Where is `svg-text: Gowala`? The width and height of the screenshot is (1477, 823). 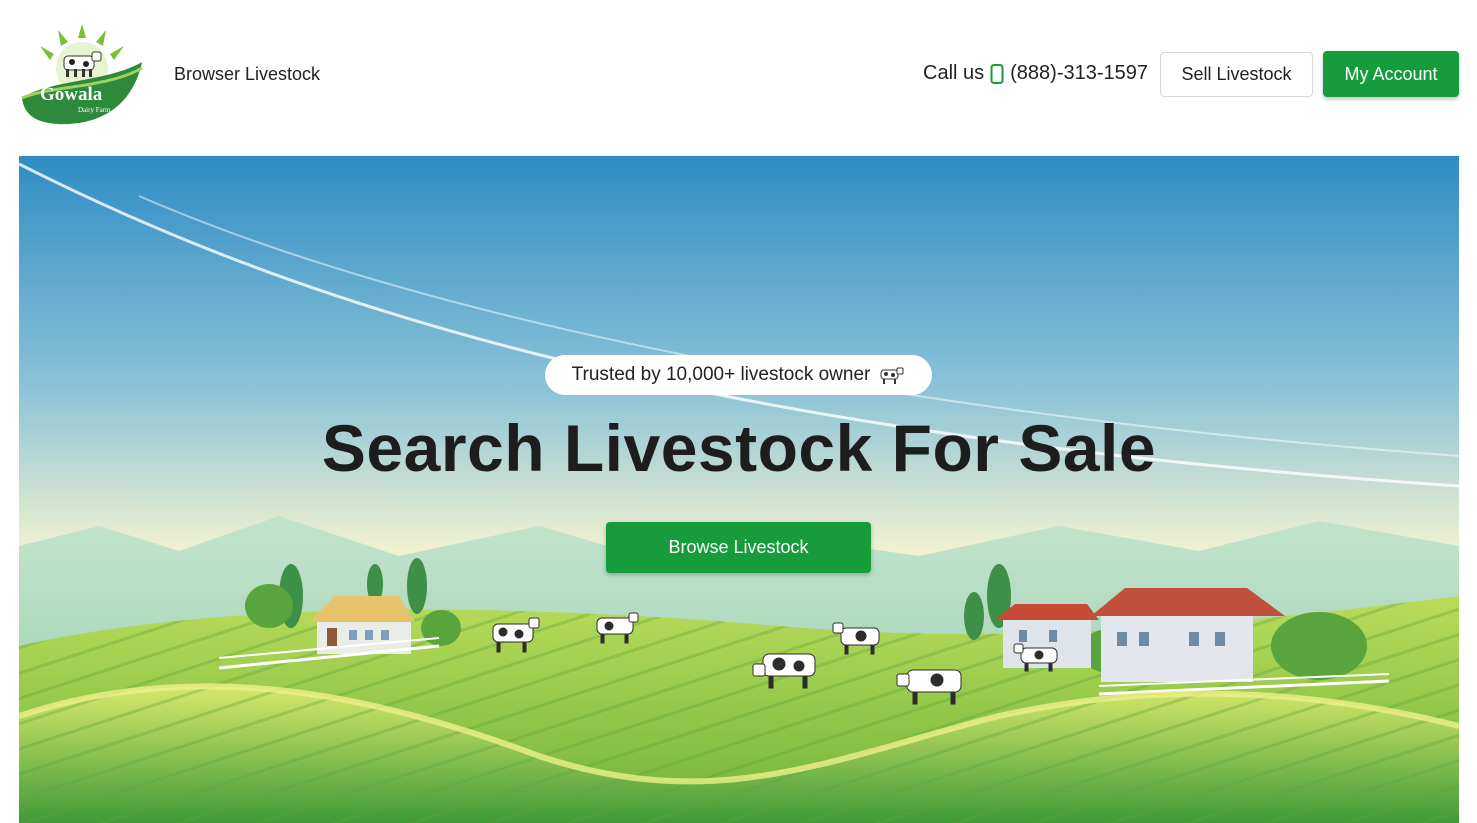
svg-text: Gowala is located at coordinates (71, 94).